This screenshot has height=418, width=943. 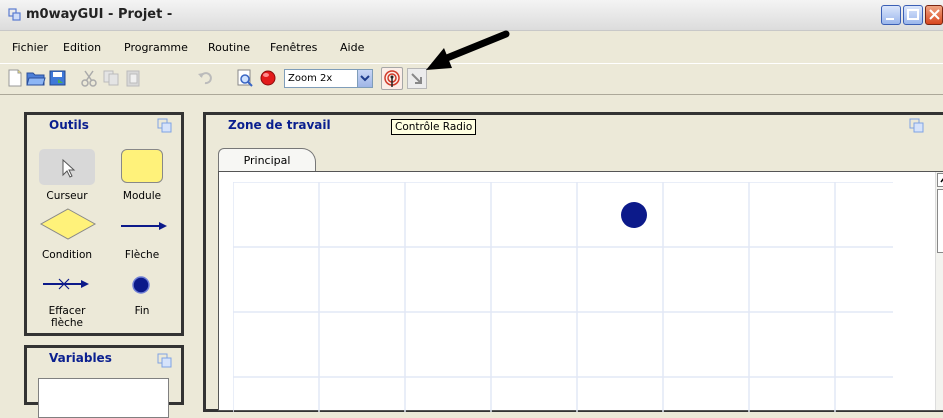 I want to click on save-icon, so click(x=58, y=78).